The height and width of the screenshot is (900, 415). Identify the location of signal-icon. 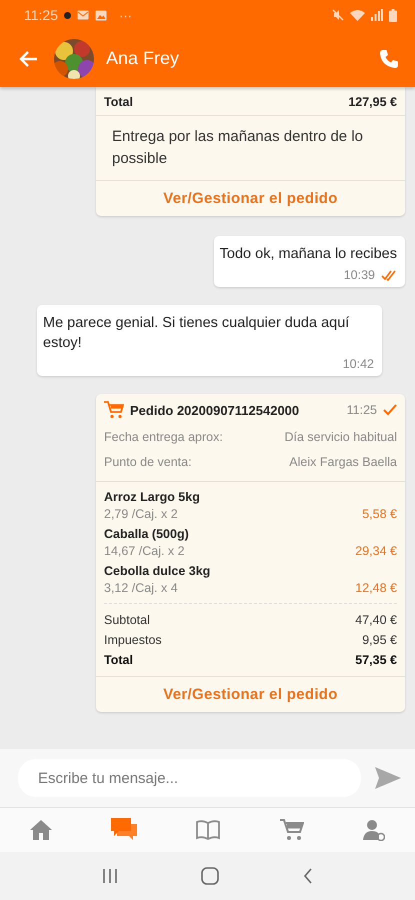
(377, 15).